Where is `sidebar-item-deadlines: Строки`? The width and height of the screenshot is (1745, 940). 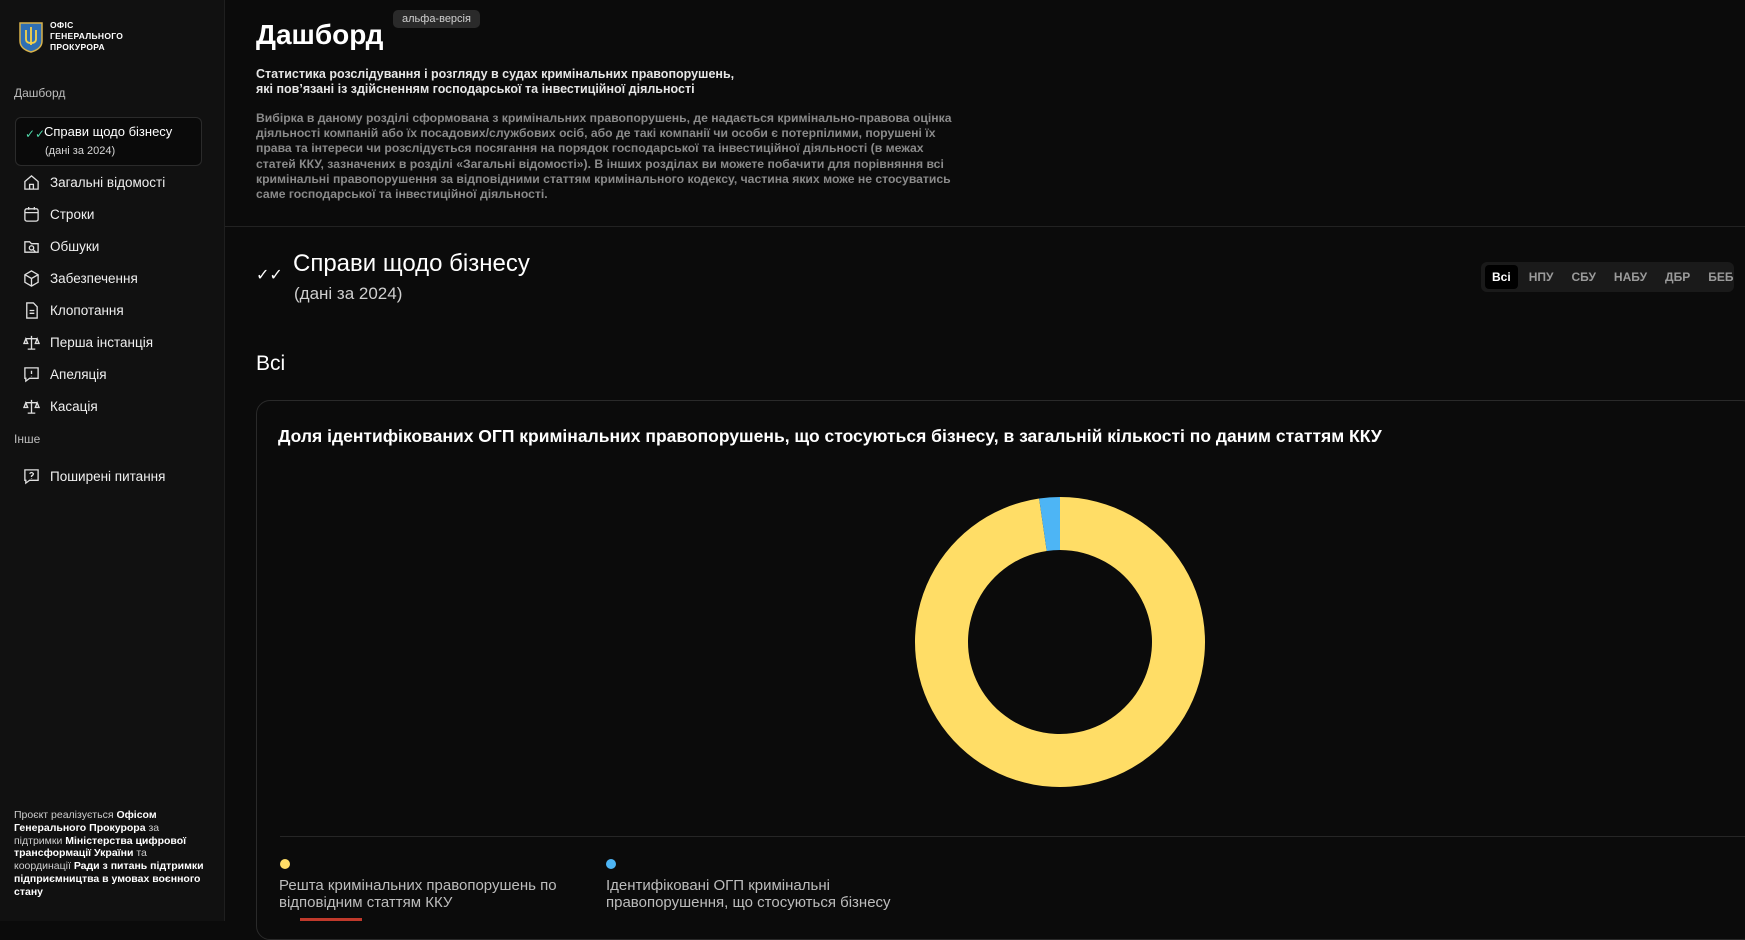
sidebar-item-deadlines: Строки is located at coordinates (58, 214).